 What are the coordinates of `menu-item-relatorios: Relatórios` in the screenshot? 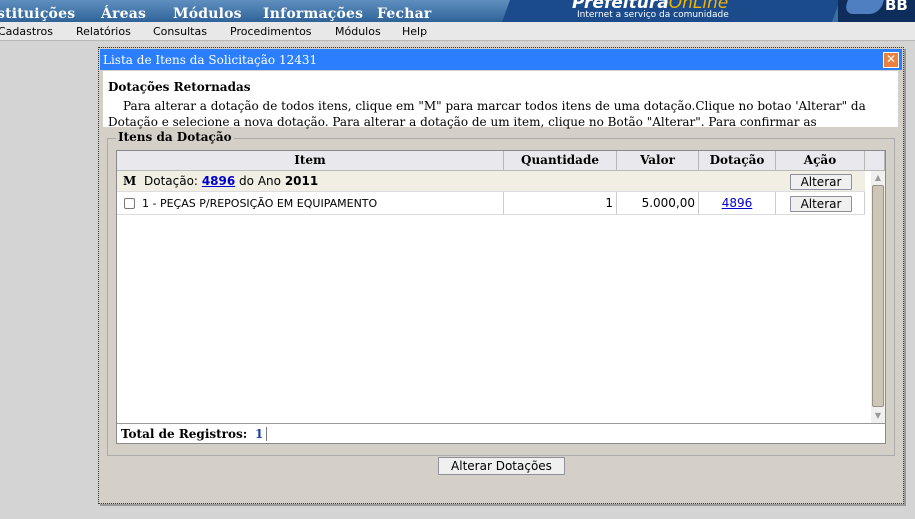 It's located at (103, 31).